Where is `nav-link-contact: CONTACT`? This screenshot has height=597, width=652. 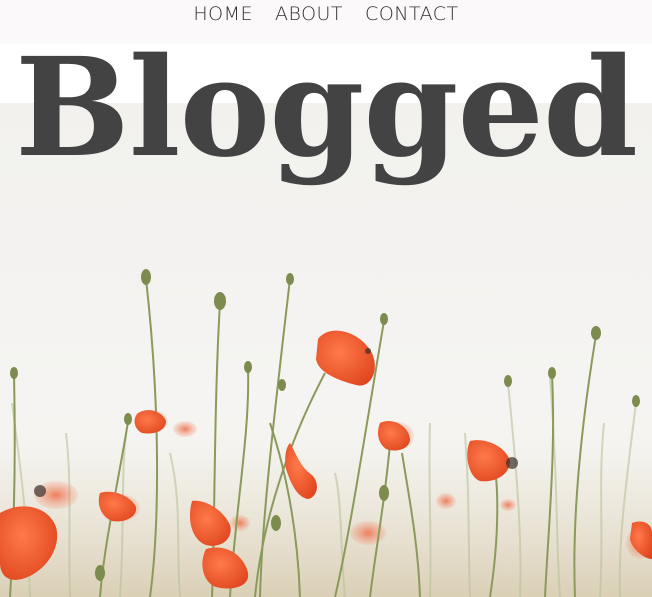
nav-link-contact: CONTACT is located at coordinates (412, 14).